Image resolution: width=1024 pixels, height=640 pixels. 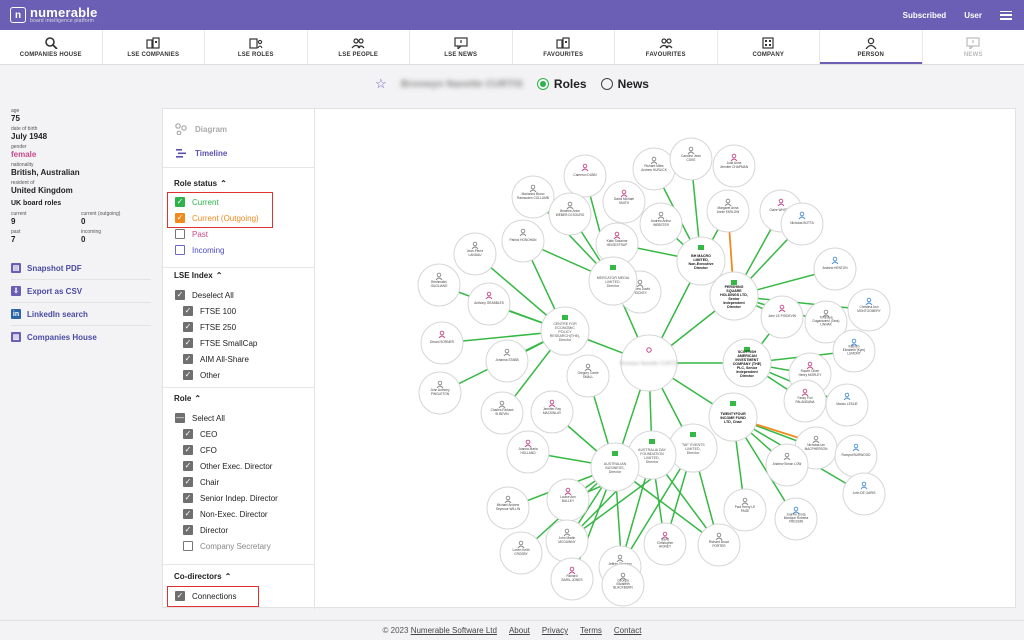 I want to click on role-senior-indep-director: ✓ Senior Indep. Director, so click(x=230, y=498).